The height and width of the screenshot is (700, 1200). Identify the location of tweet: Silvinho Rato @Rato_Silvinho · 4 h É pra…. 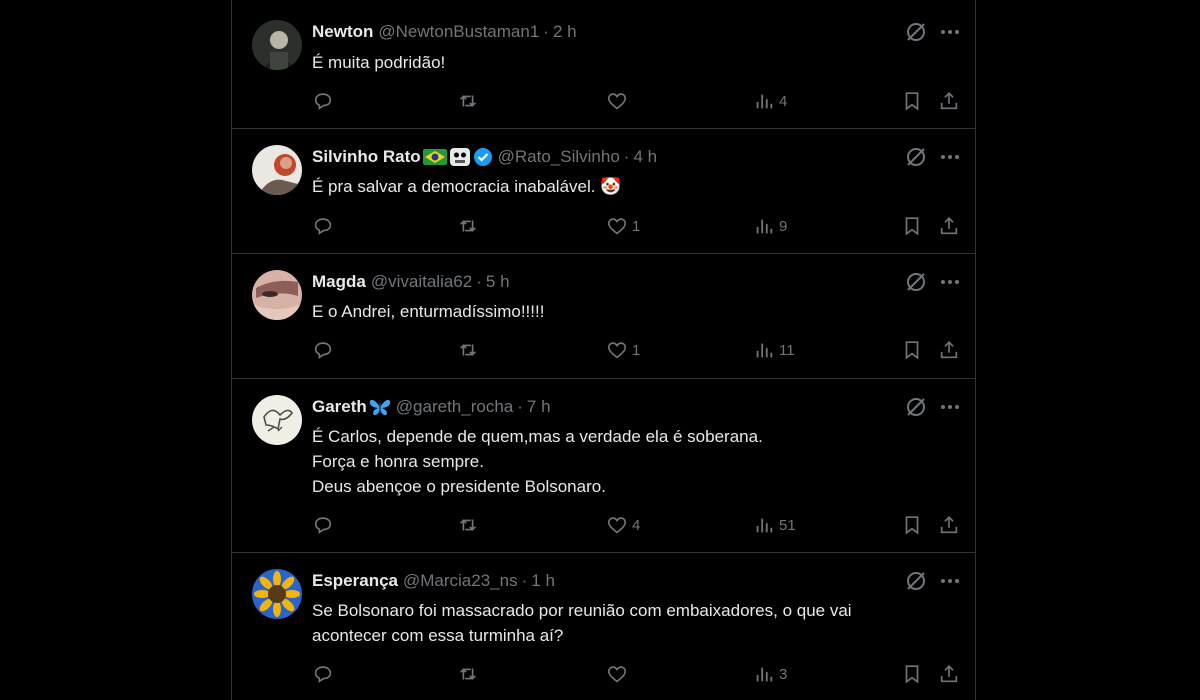
(603, 191).